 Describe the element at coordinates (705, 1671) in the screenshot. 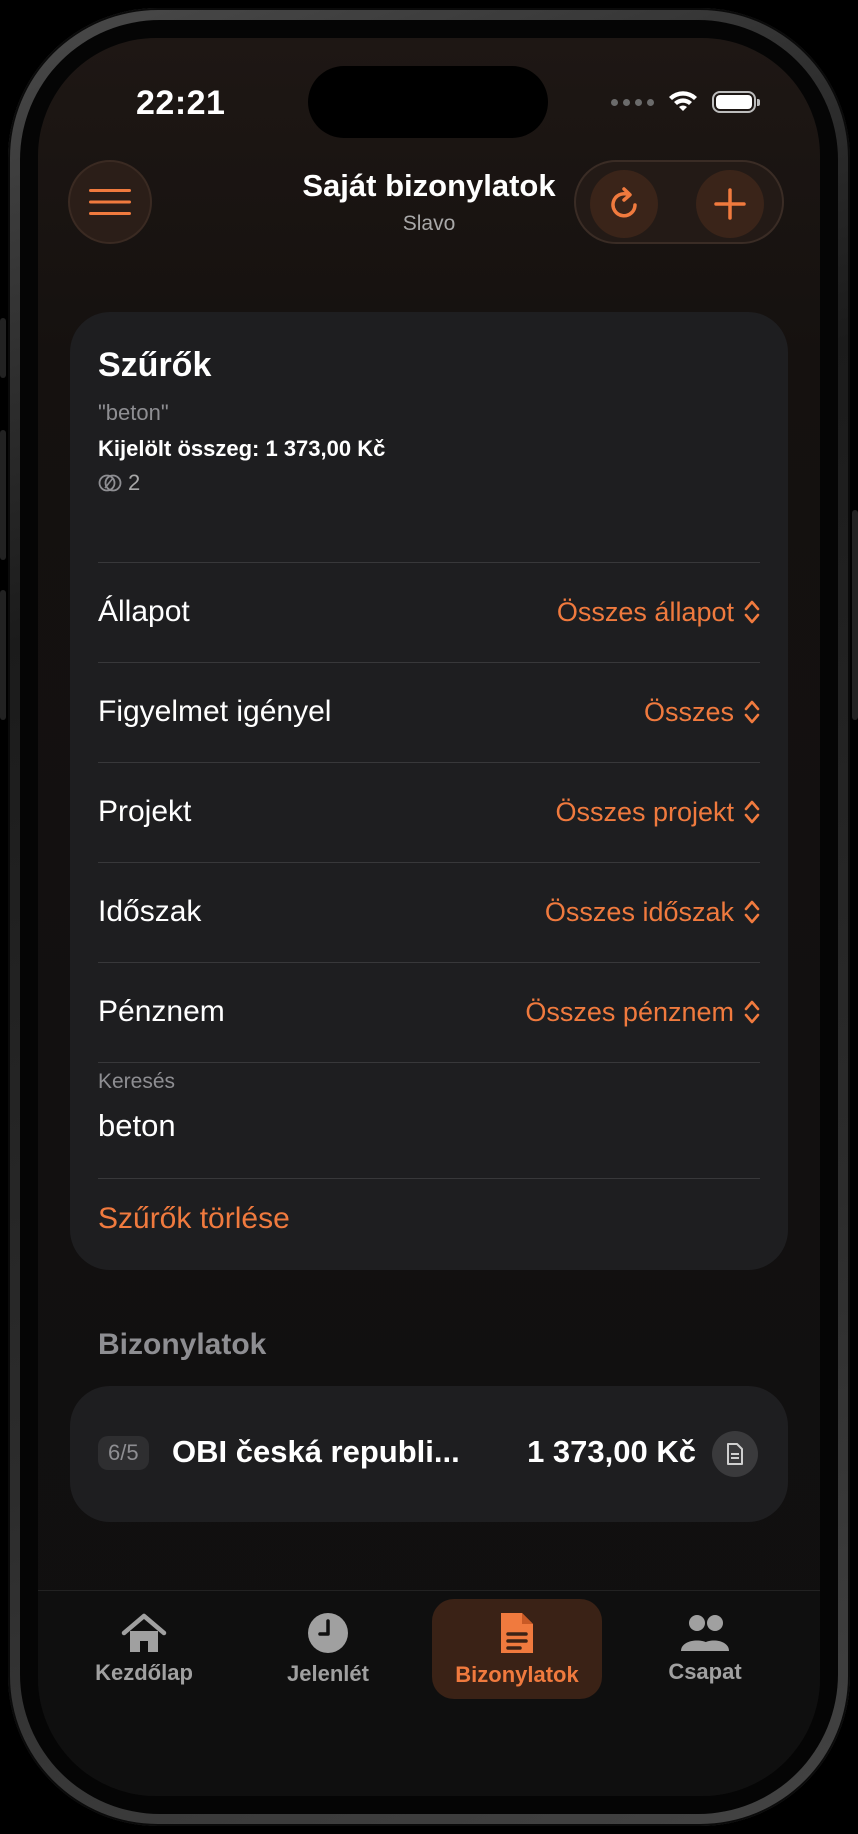

I see `tab-label: Csapat` at that location.